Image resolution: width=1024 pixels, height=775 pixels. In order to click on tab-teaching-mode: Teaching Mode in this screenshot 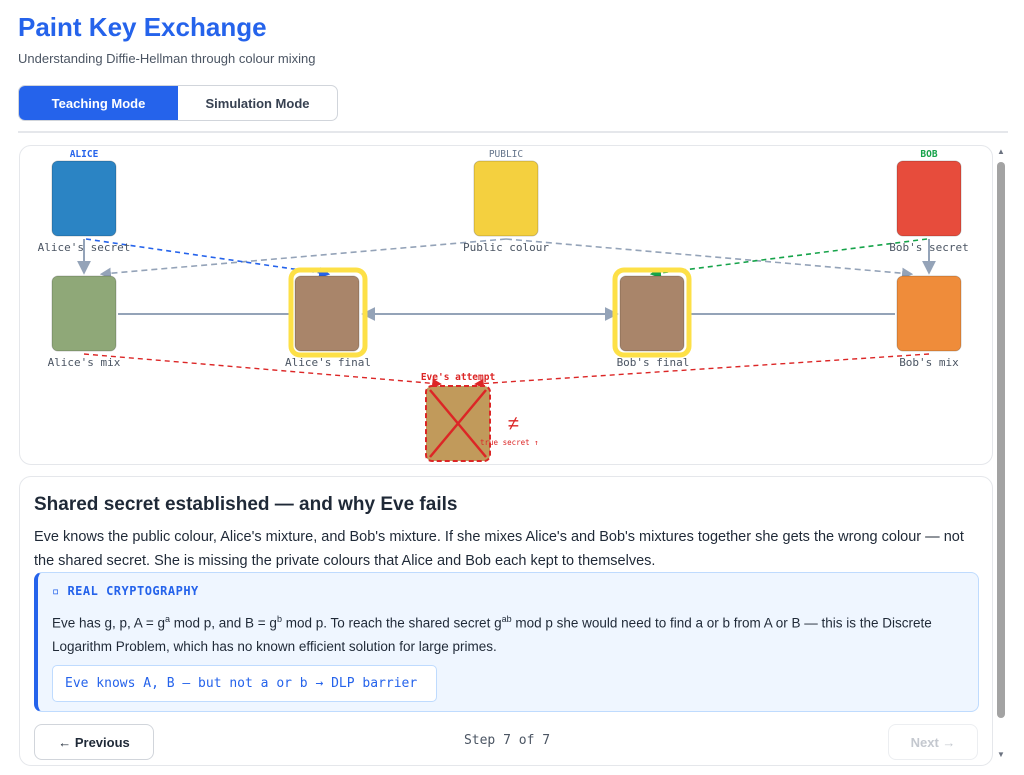, I will do `click(98, 103)`.